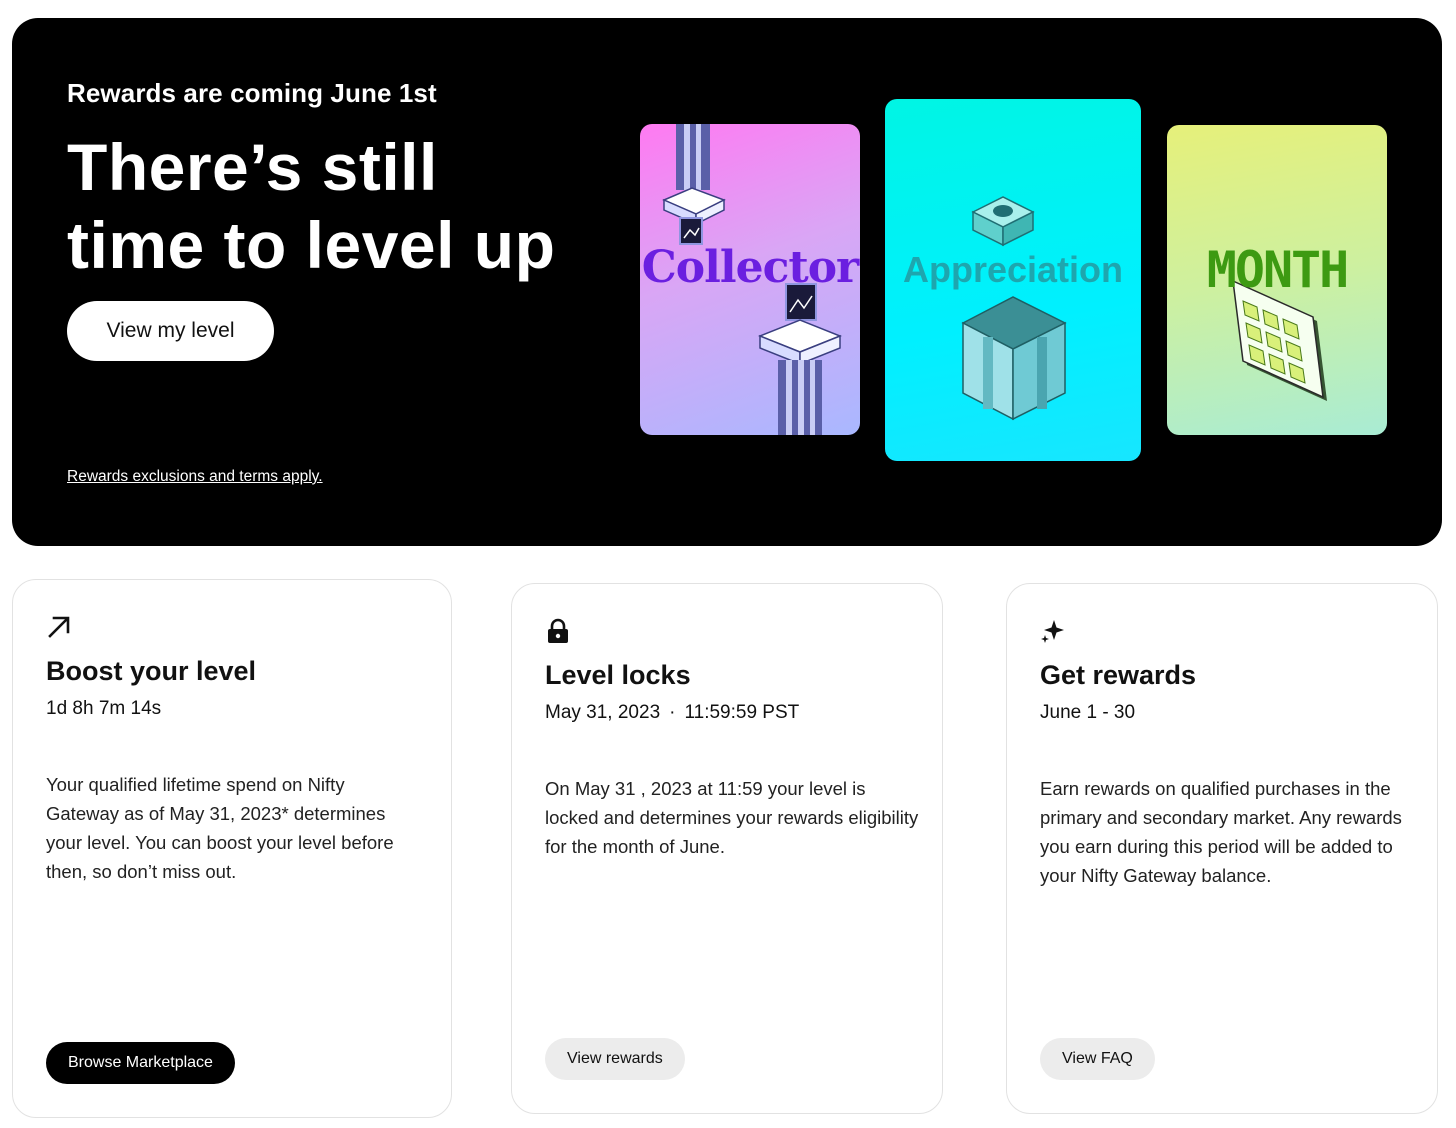 Image resolution: width=1456 pixels, height=1128 pixels. I want to click on arrow-up-right-icon, so click(59, 627).